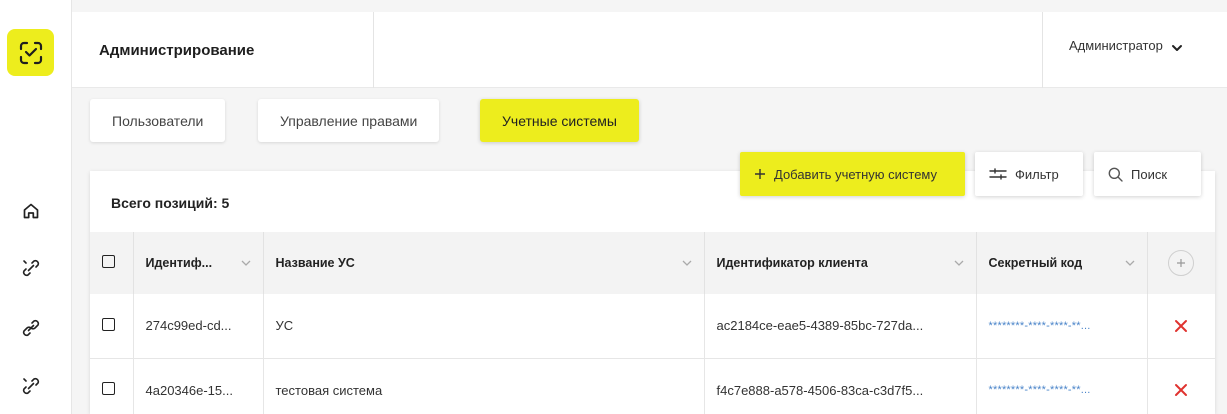 The image size is (1227, 414). I want to click on page-title: Администрирование, so click(177, 50).